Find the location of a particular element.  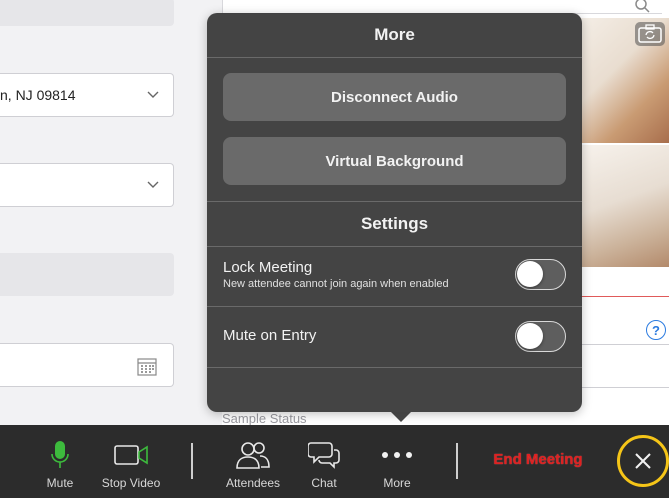

address-select: n, NJ 09814 is located at coordinates (87, 95).